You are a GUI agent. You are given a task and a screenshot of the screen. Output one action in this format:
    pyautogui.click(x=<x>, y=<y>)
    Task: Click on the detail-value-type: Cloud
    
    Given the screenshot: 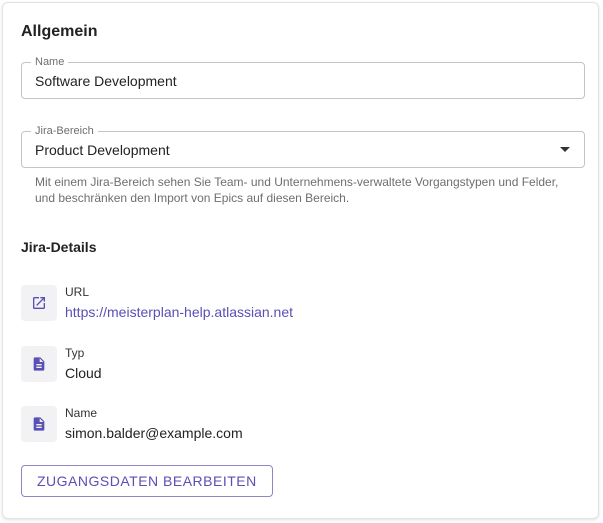 What is the action you would take?
    pyautogui.click(x=83, y=373)
    